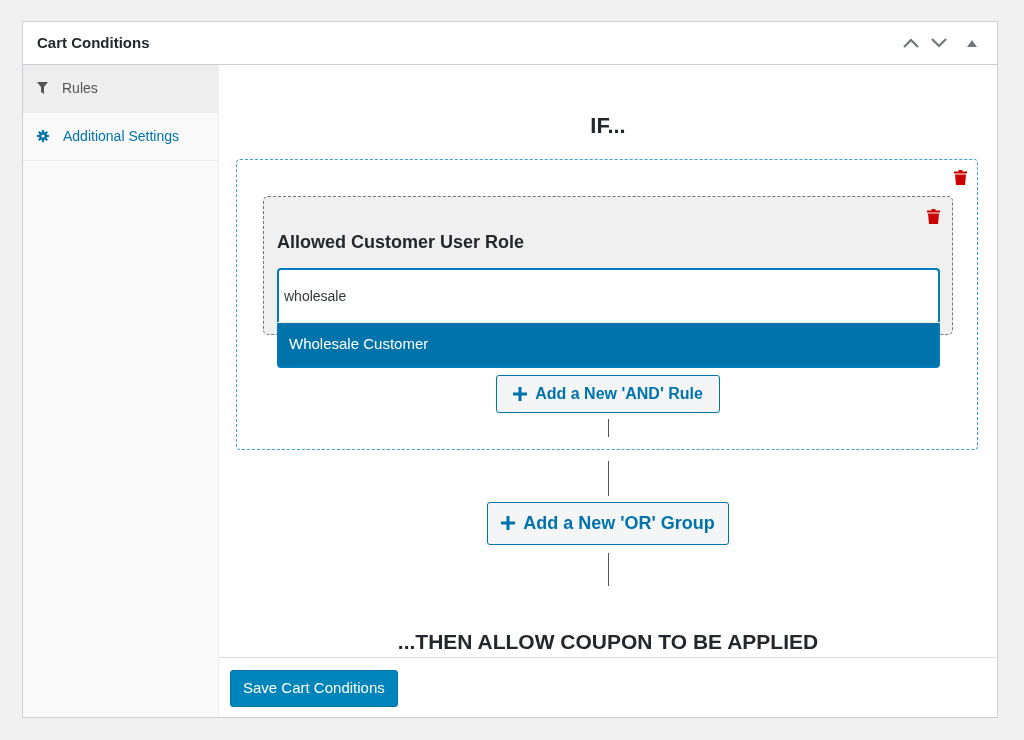 The image size is (1024, 740). I want to click on search-field: wholesale, so click(608, 295).